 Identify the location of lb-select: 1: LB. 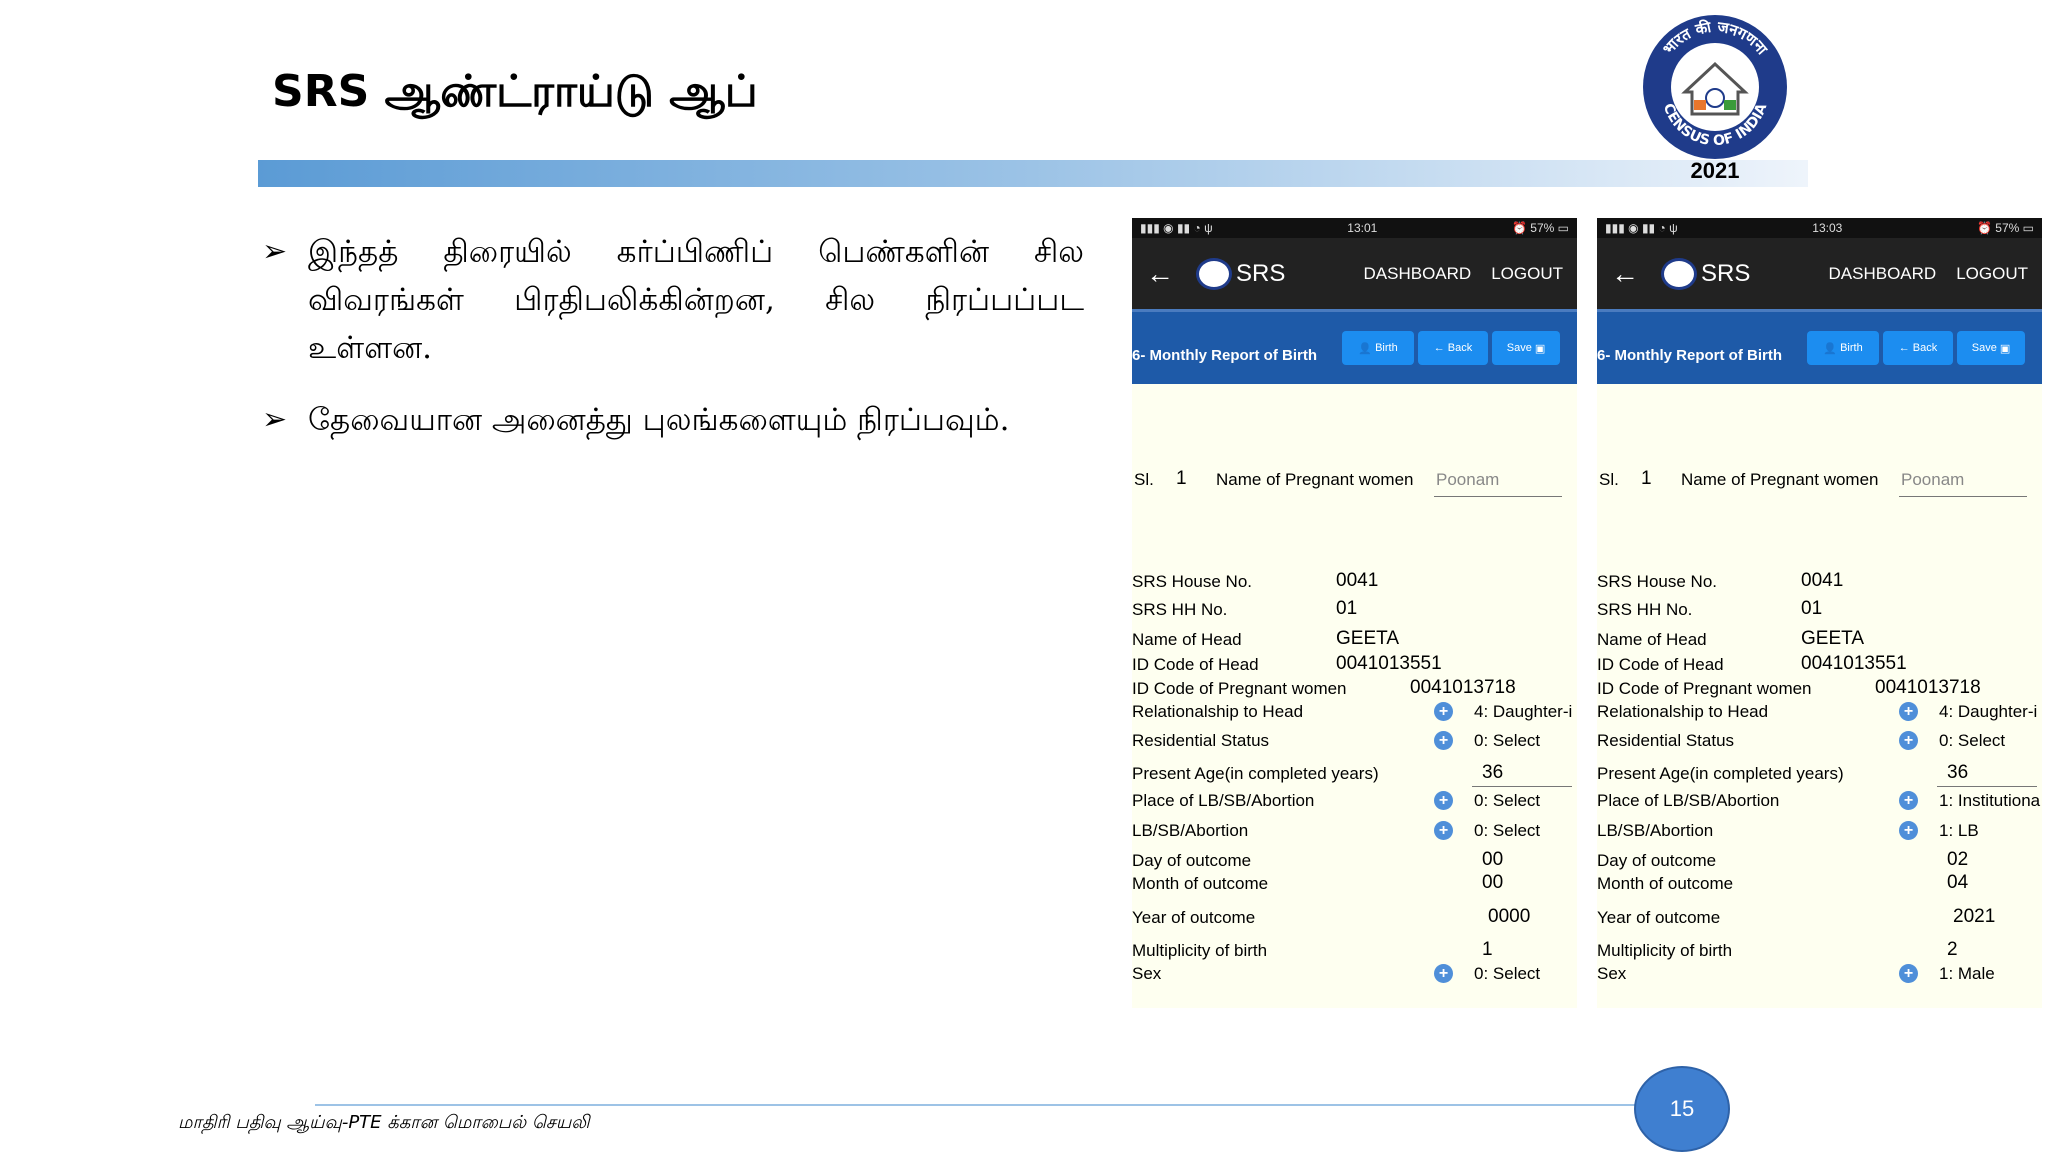
(1959, 831).